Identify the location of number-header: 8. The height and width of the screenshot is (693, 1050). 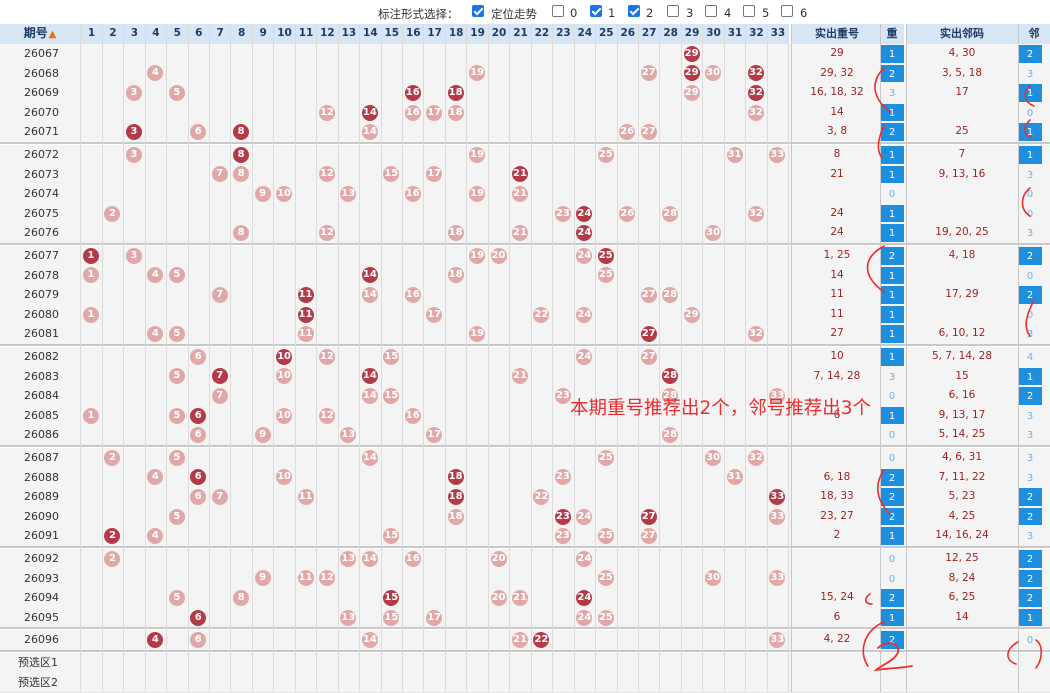
(242, 34).